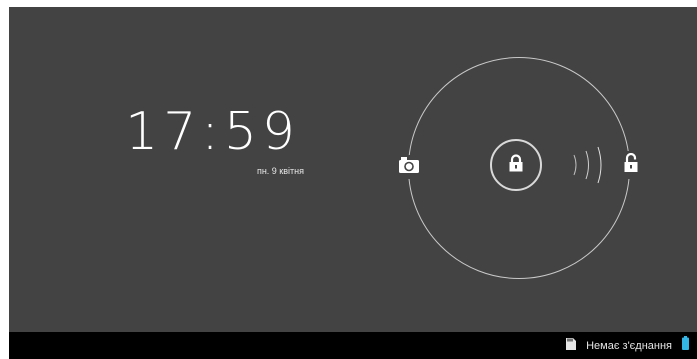 Image resolution: width=697 pixels, height=359 pixels. I want to click on status-bar: Немає з'єднання, so click(353, 345).